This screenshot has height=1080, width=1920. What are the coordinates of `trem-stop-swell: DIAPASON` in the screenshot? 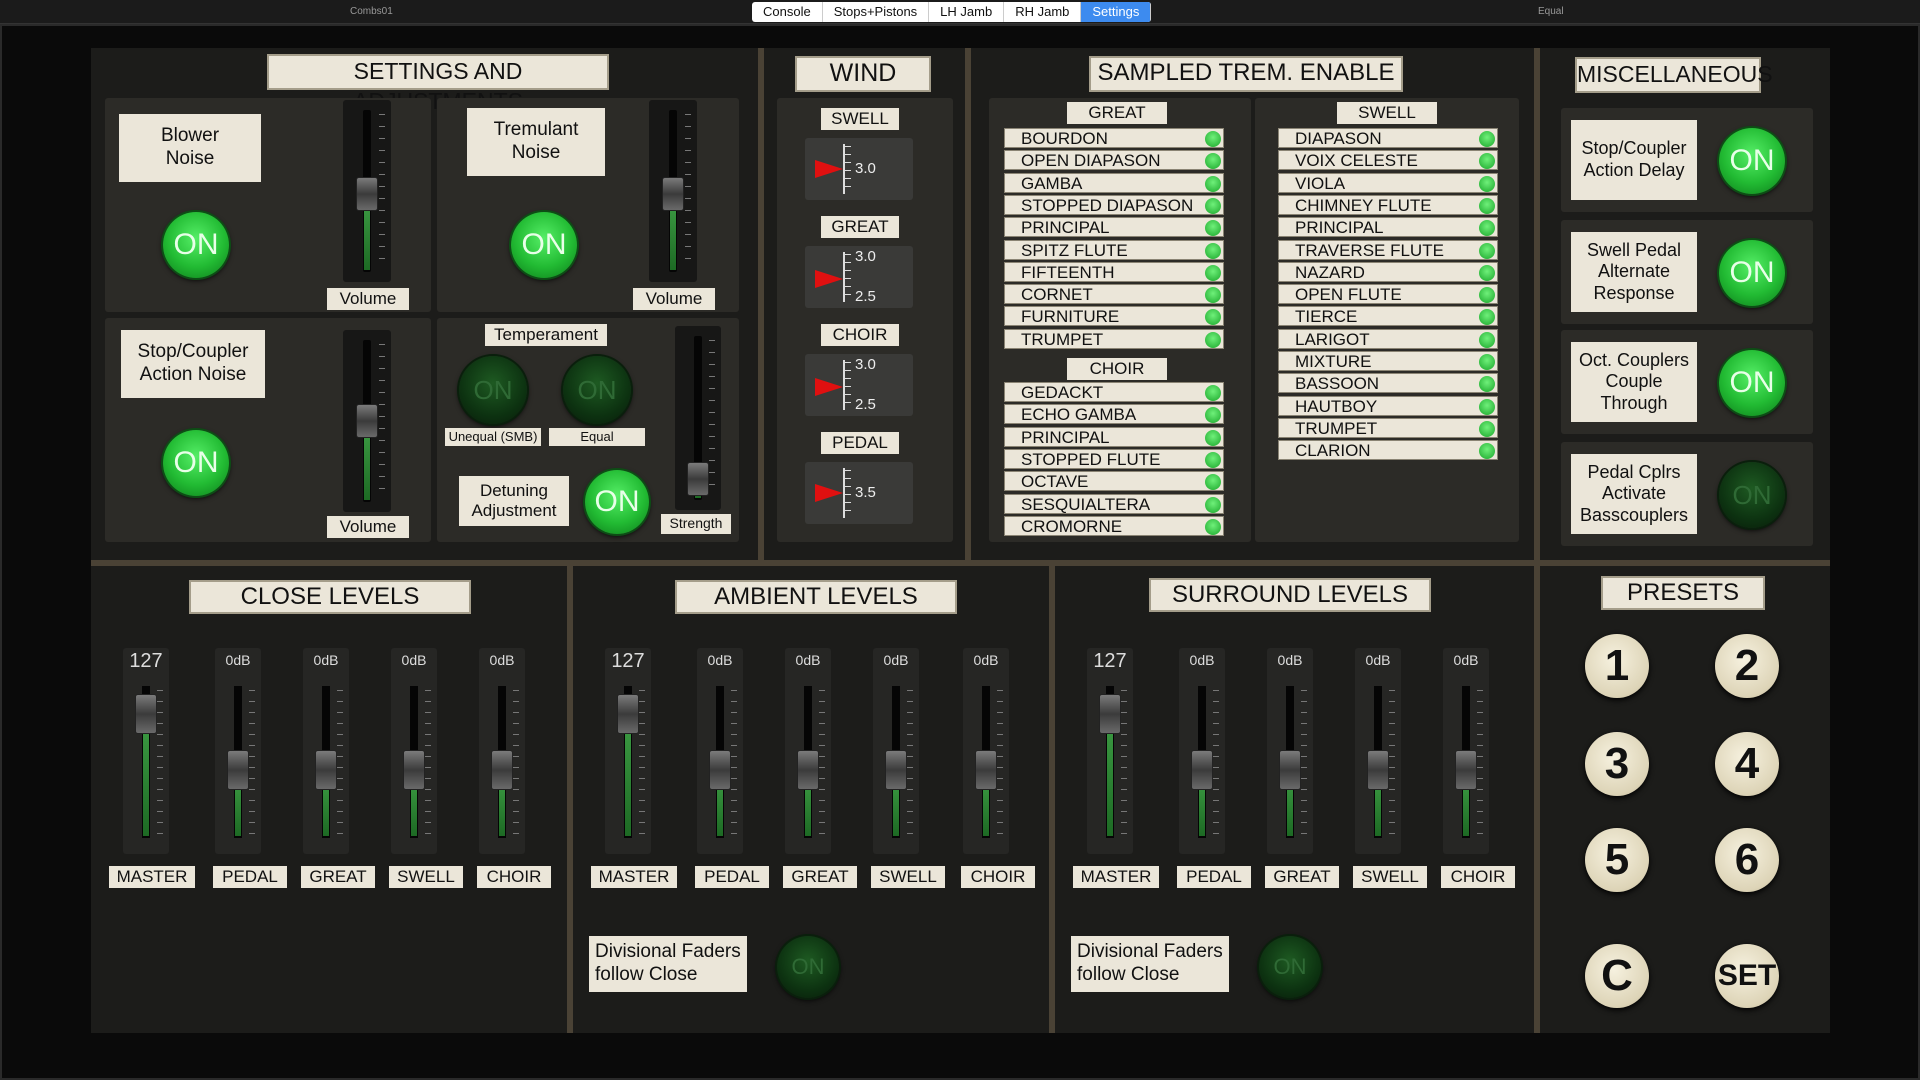 It's located at (1388, 138).